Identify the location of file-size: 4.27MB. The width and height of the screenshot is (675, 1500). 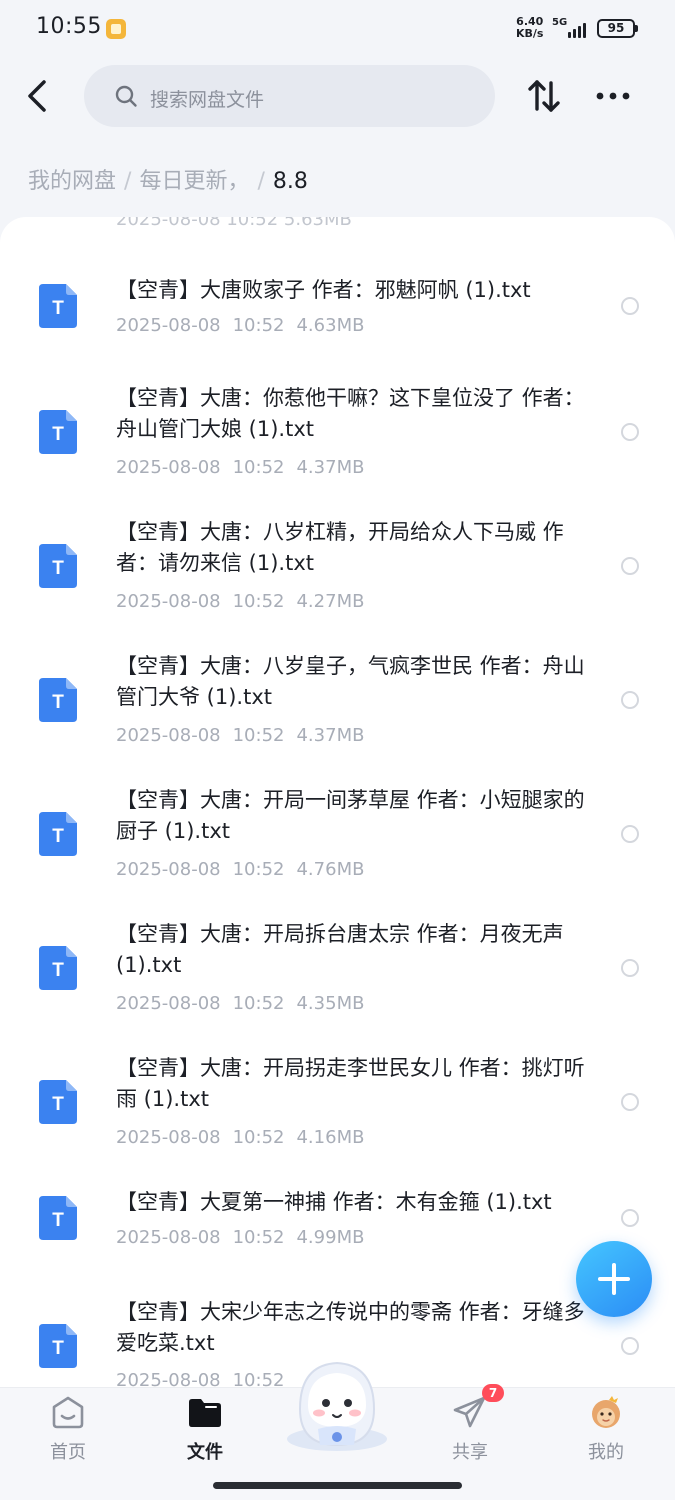
(330, 601).